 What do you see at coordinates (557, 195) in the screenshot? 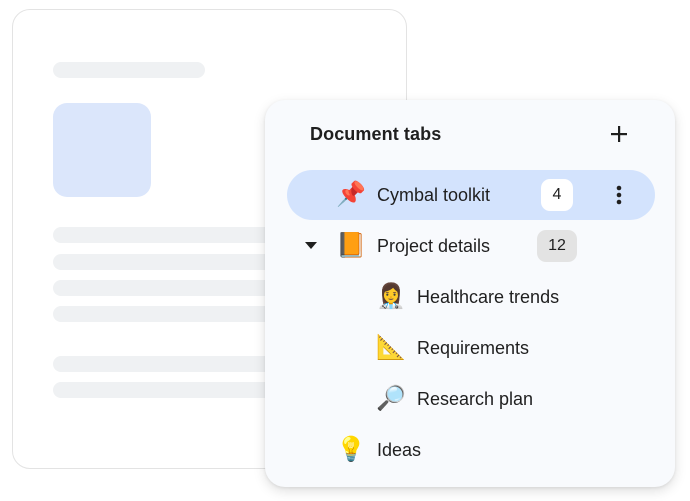
I see `tab-count-badge: 4` at bounding box center [557, 195].